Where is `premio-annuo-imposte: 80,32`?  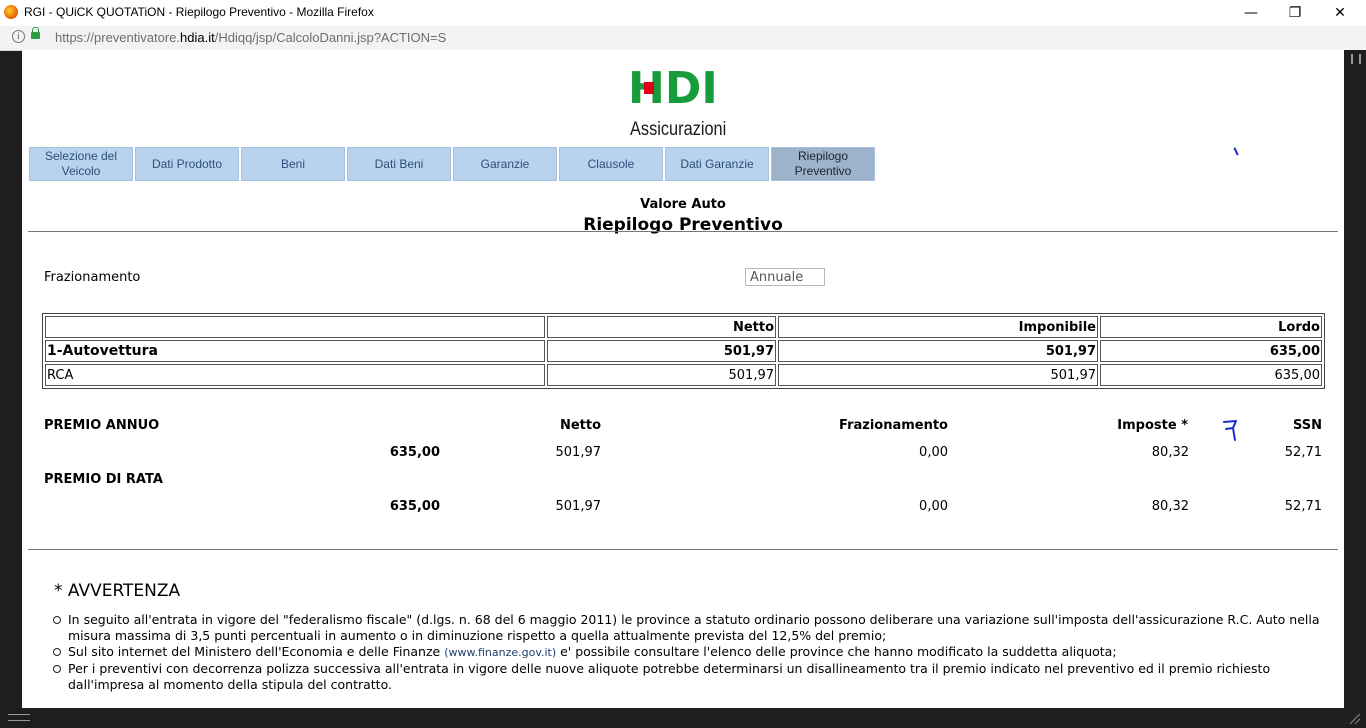
premio-annuo-imposte: 80,32 is located at coordinates (1170, 452).